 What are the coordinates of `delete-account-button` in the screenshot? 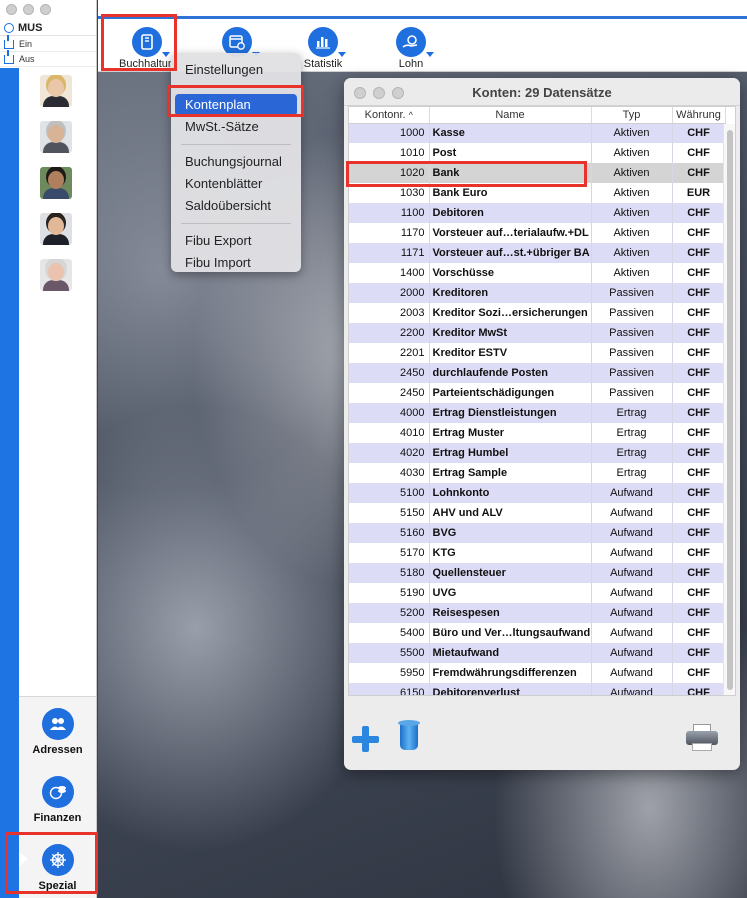 It's located at (409, 736).